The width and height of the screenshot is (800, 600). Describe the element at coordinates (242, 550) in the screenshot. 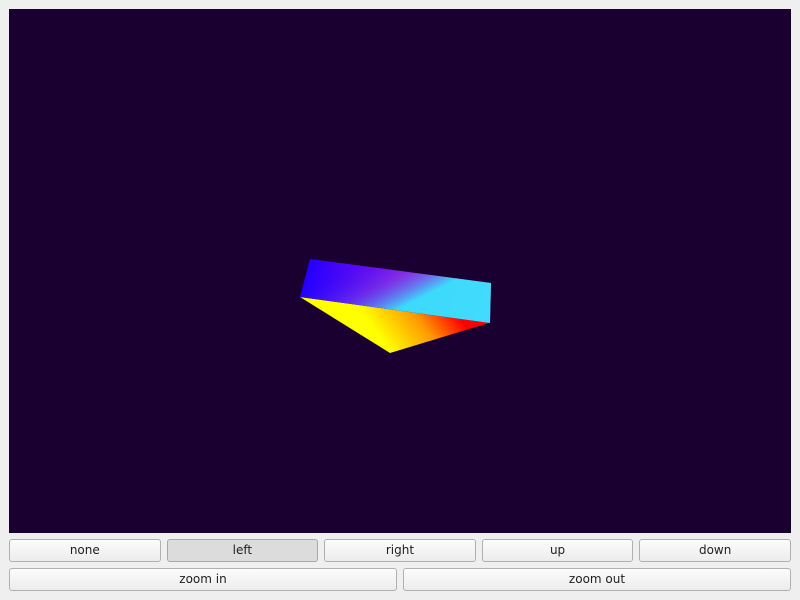

I see `left-button: left` at that location.